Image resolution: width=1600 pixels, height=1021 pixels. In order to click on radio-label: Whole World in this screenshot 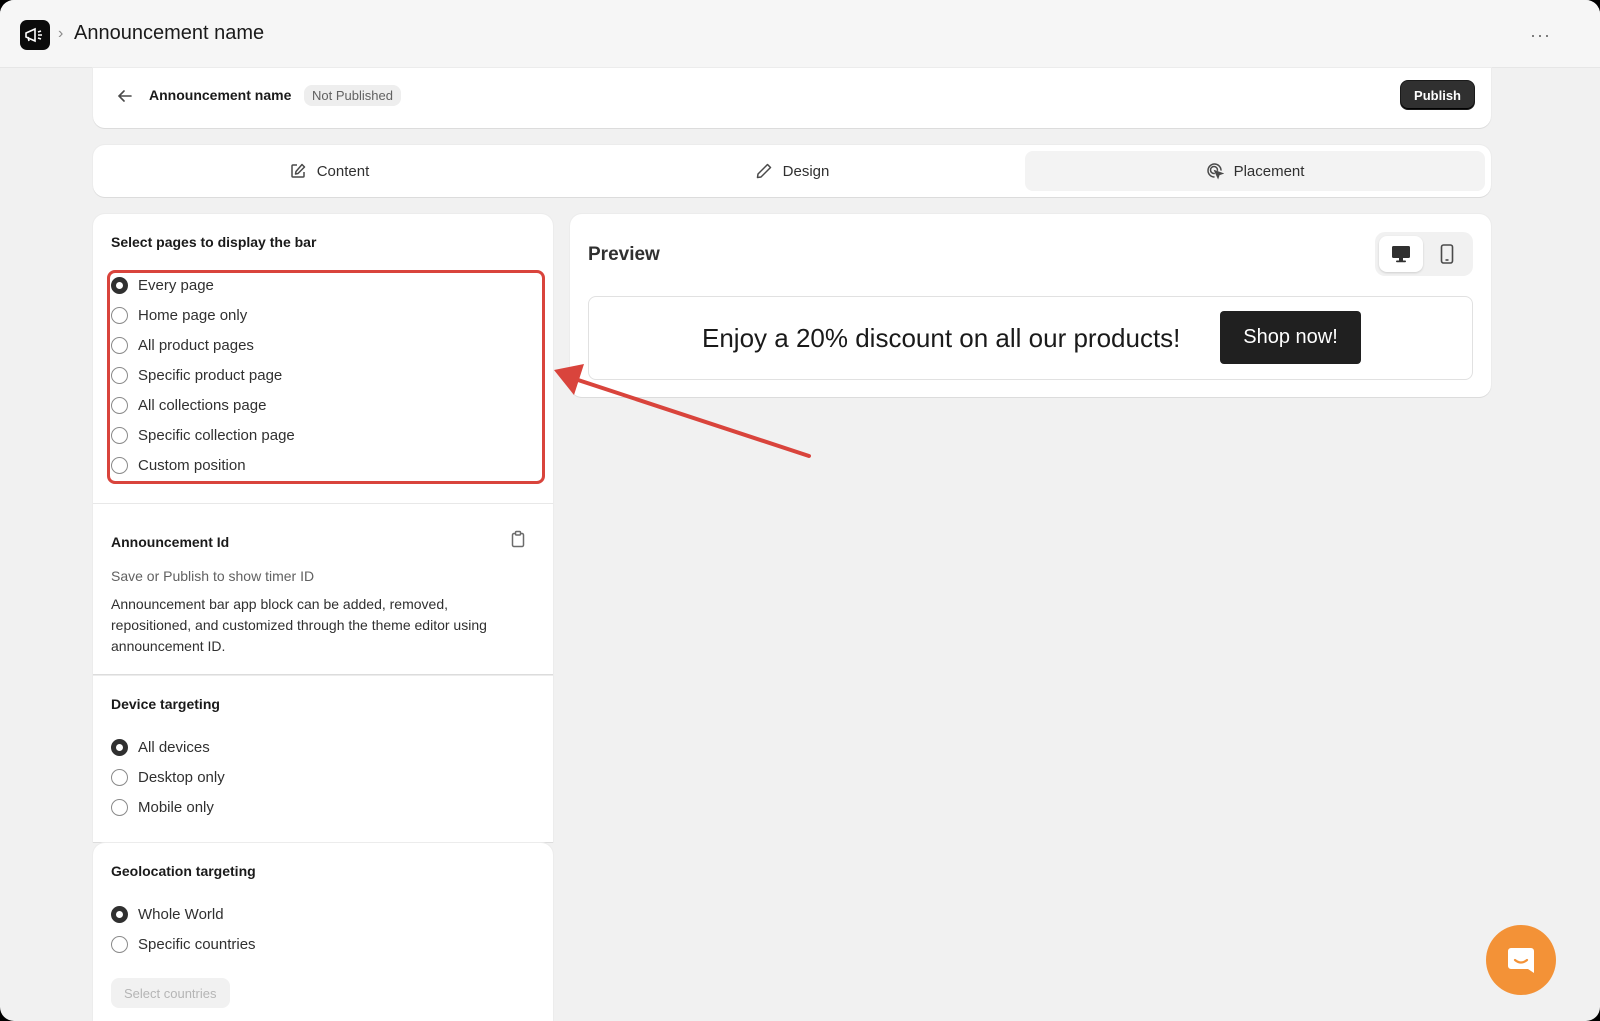, I will do `click(181, 914)`.